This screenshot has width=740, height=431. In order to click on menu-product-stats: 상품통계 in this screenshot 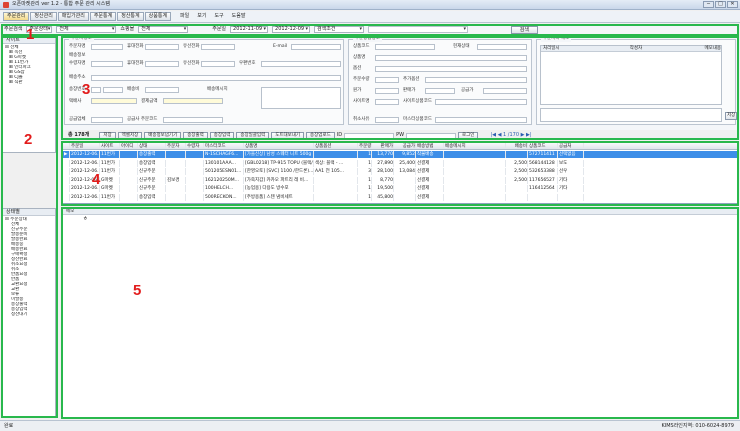, I will do `click(158, 16)`.